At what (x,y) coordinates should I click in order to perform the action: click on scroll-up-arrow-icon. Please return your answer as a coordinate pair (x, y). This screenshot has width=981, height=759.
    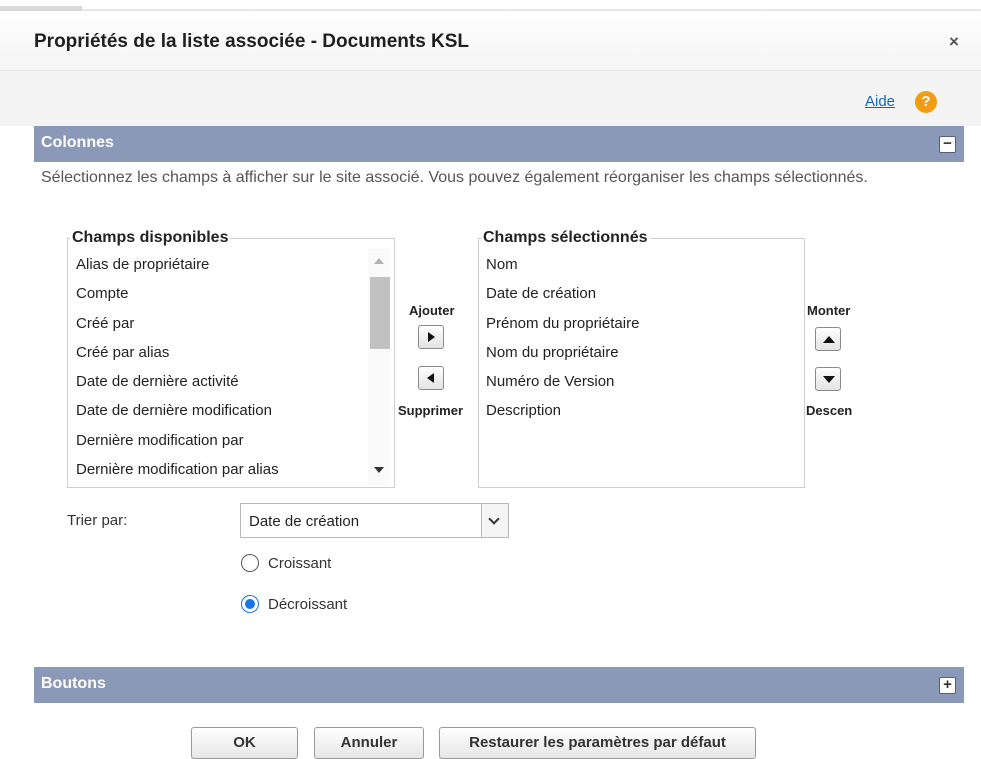
    Looking at the image, I should click on (379, 261).